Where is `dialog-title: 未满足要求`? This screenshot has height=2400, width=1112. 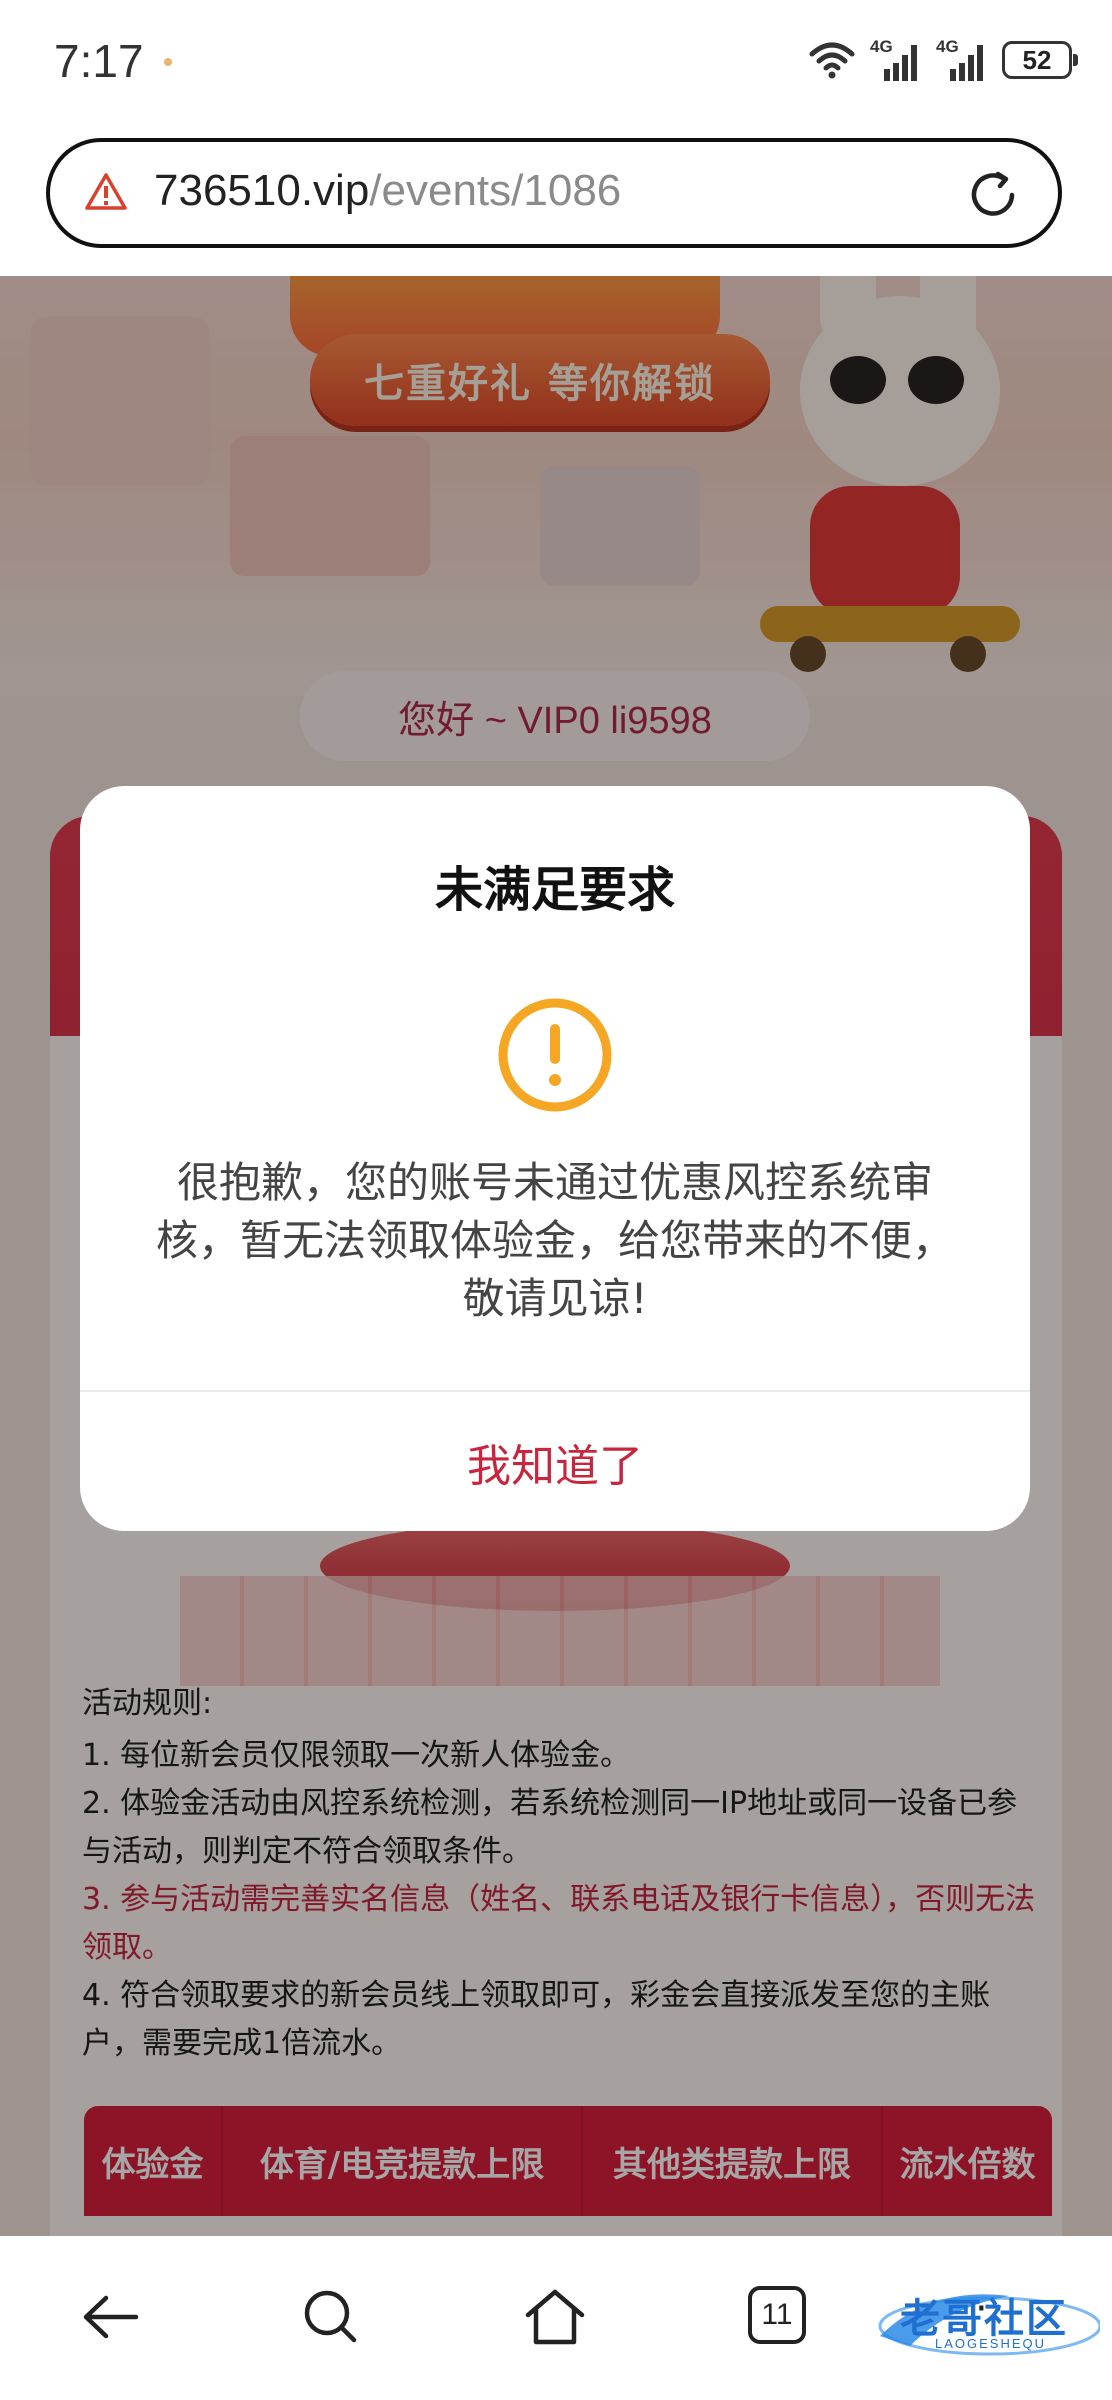 dialog-title: 未满足要求 is located at coordinates (554, 890).